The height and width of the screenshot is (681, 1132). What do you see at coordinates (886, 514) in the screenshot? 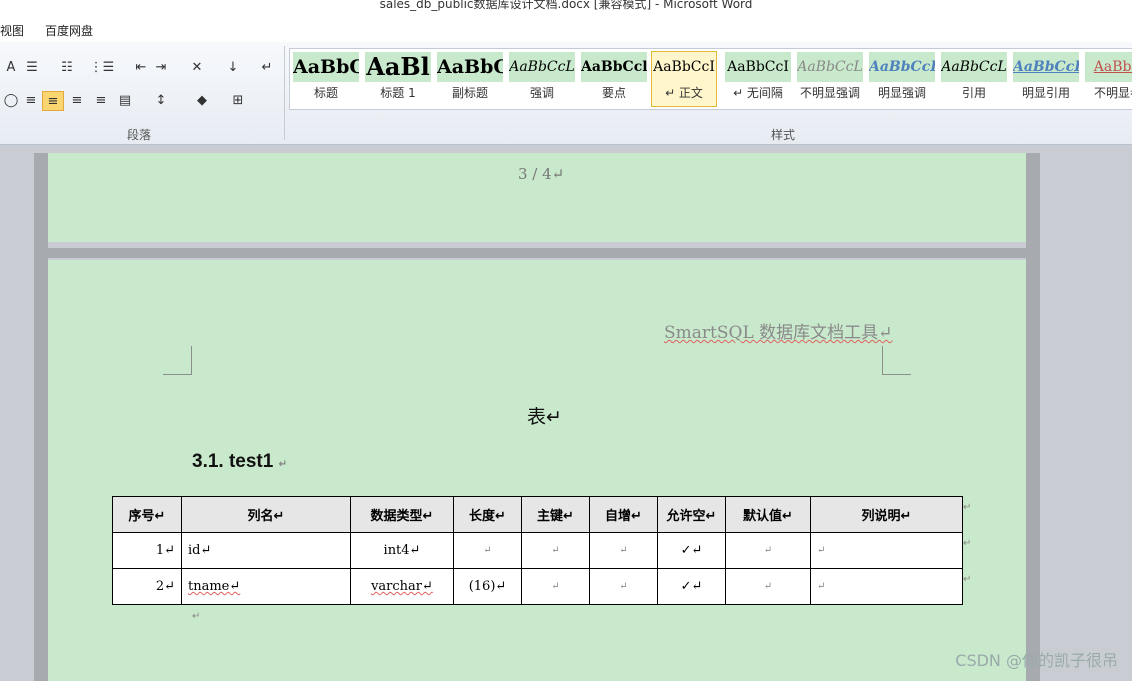
I see `col-header-description: 列说明↵` at bounding box center [886, 514].